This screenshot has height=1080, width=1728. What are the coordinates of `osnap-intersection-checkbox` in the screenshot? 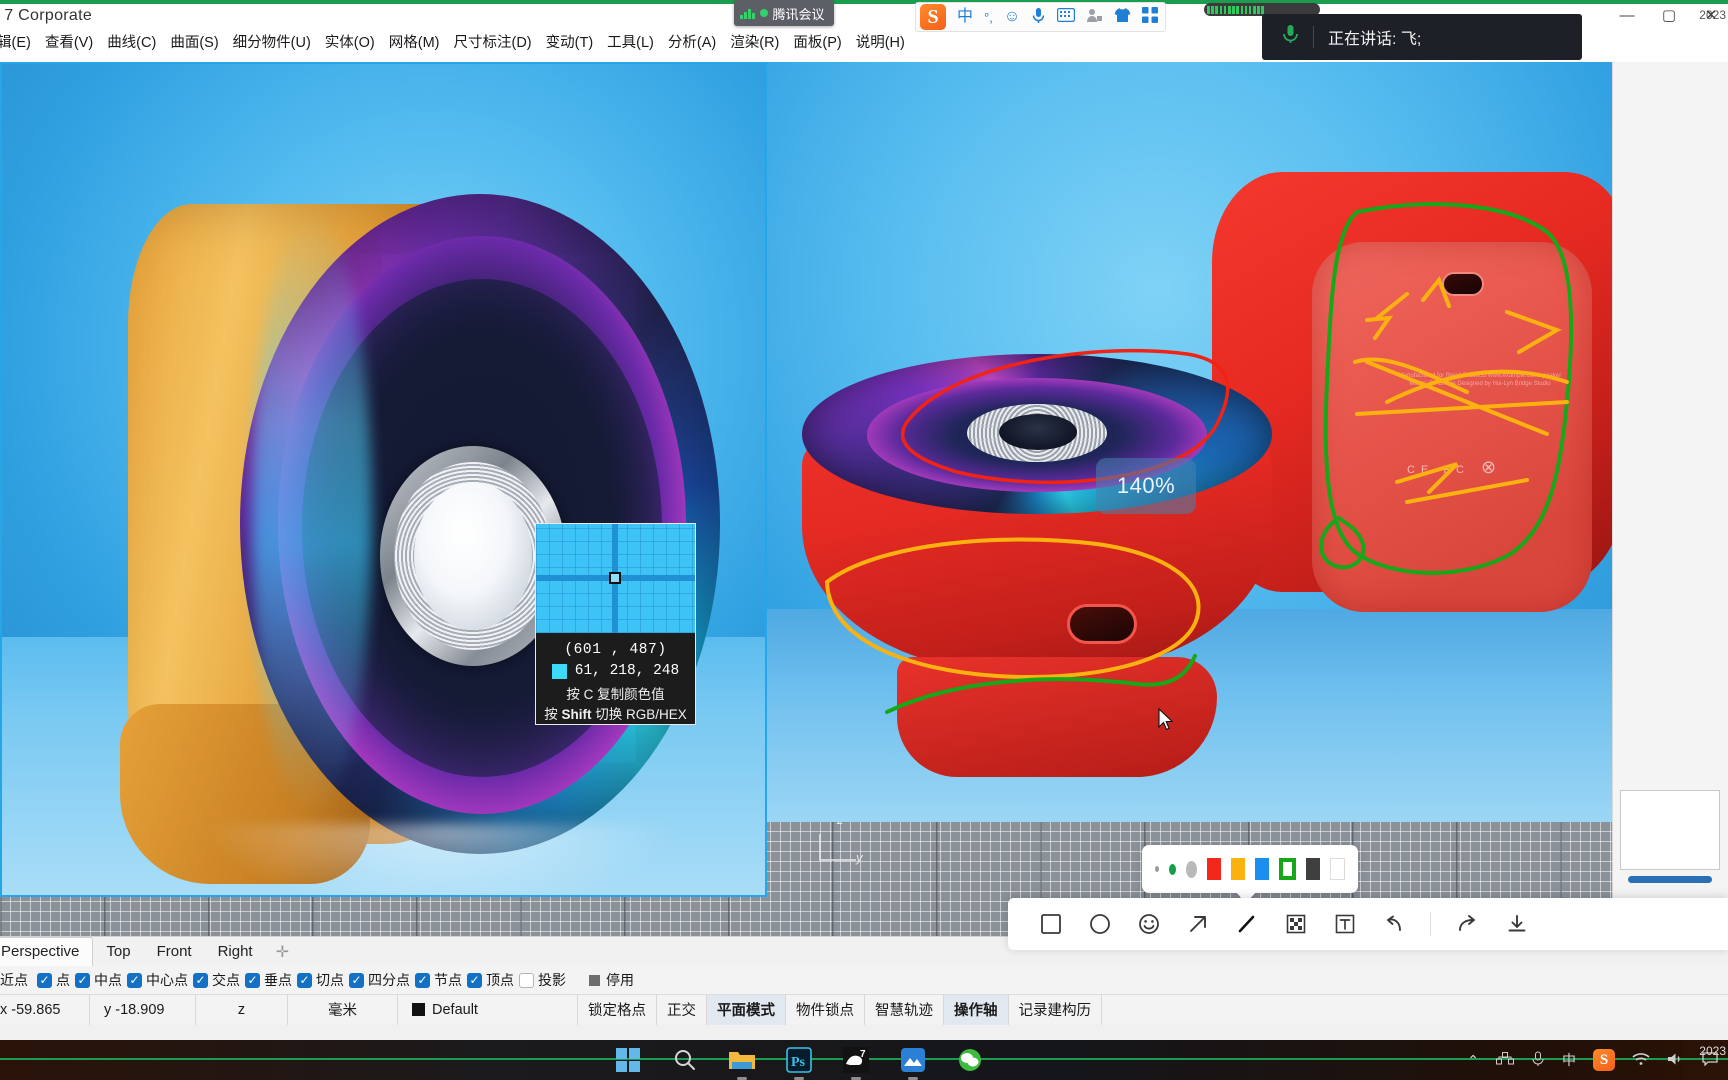 It's located at (200, 980).